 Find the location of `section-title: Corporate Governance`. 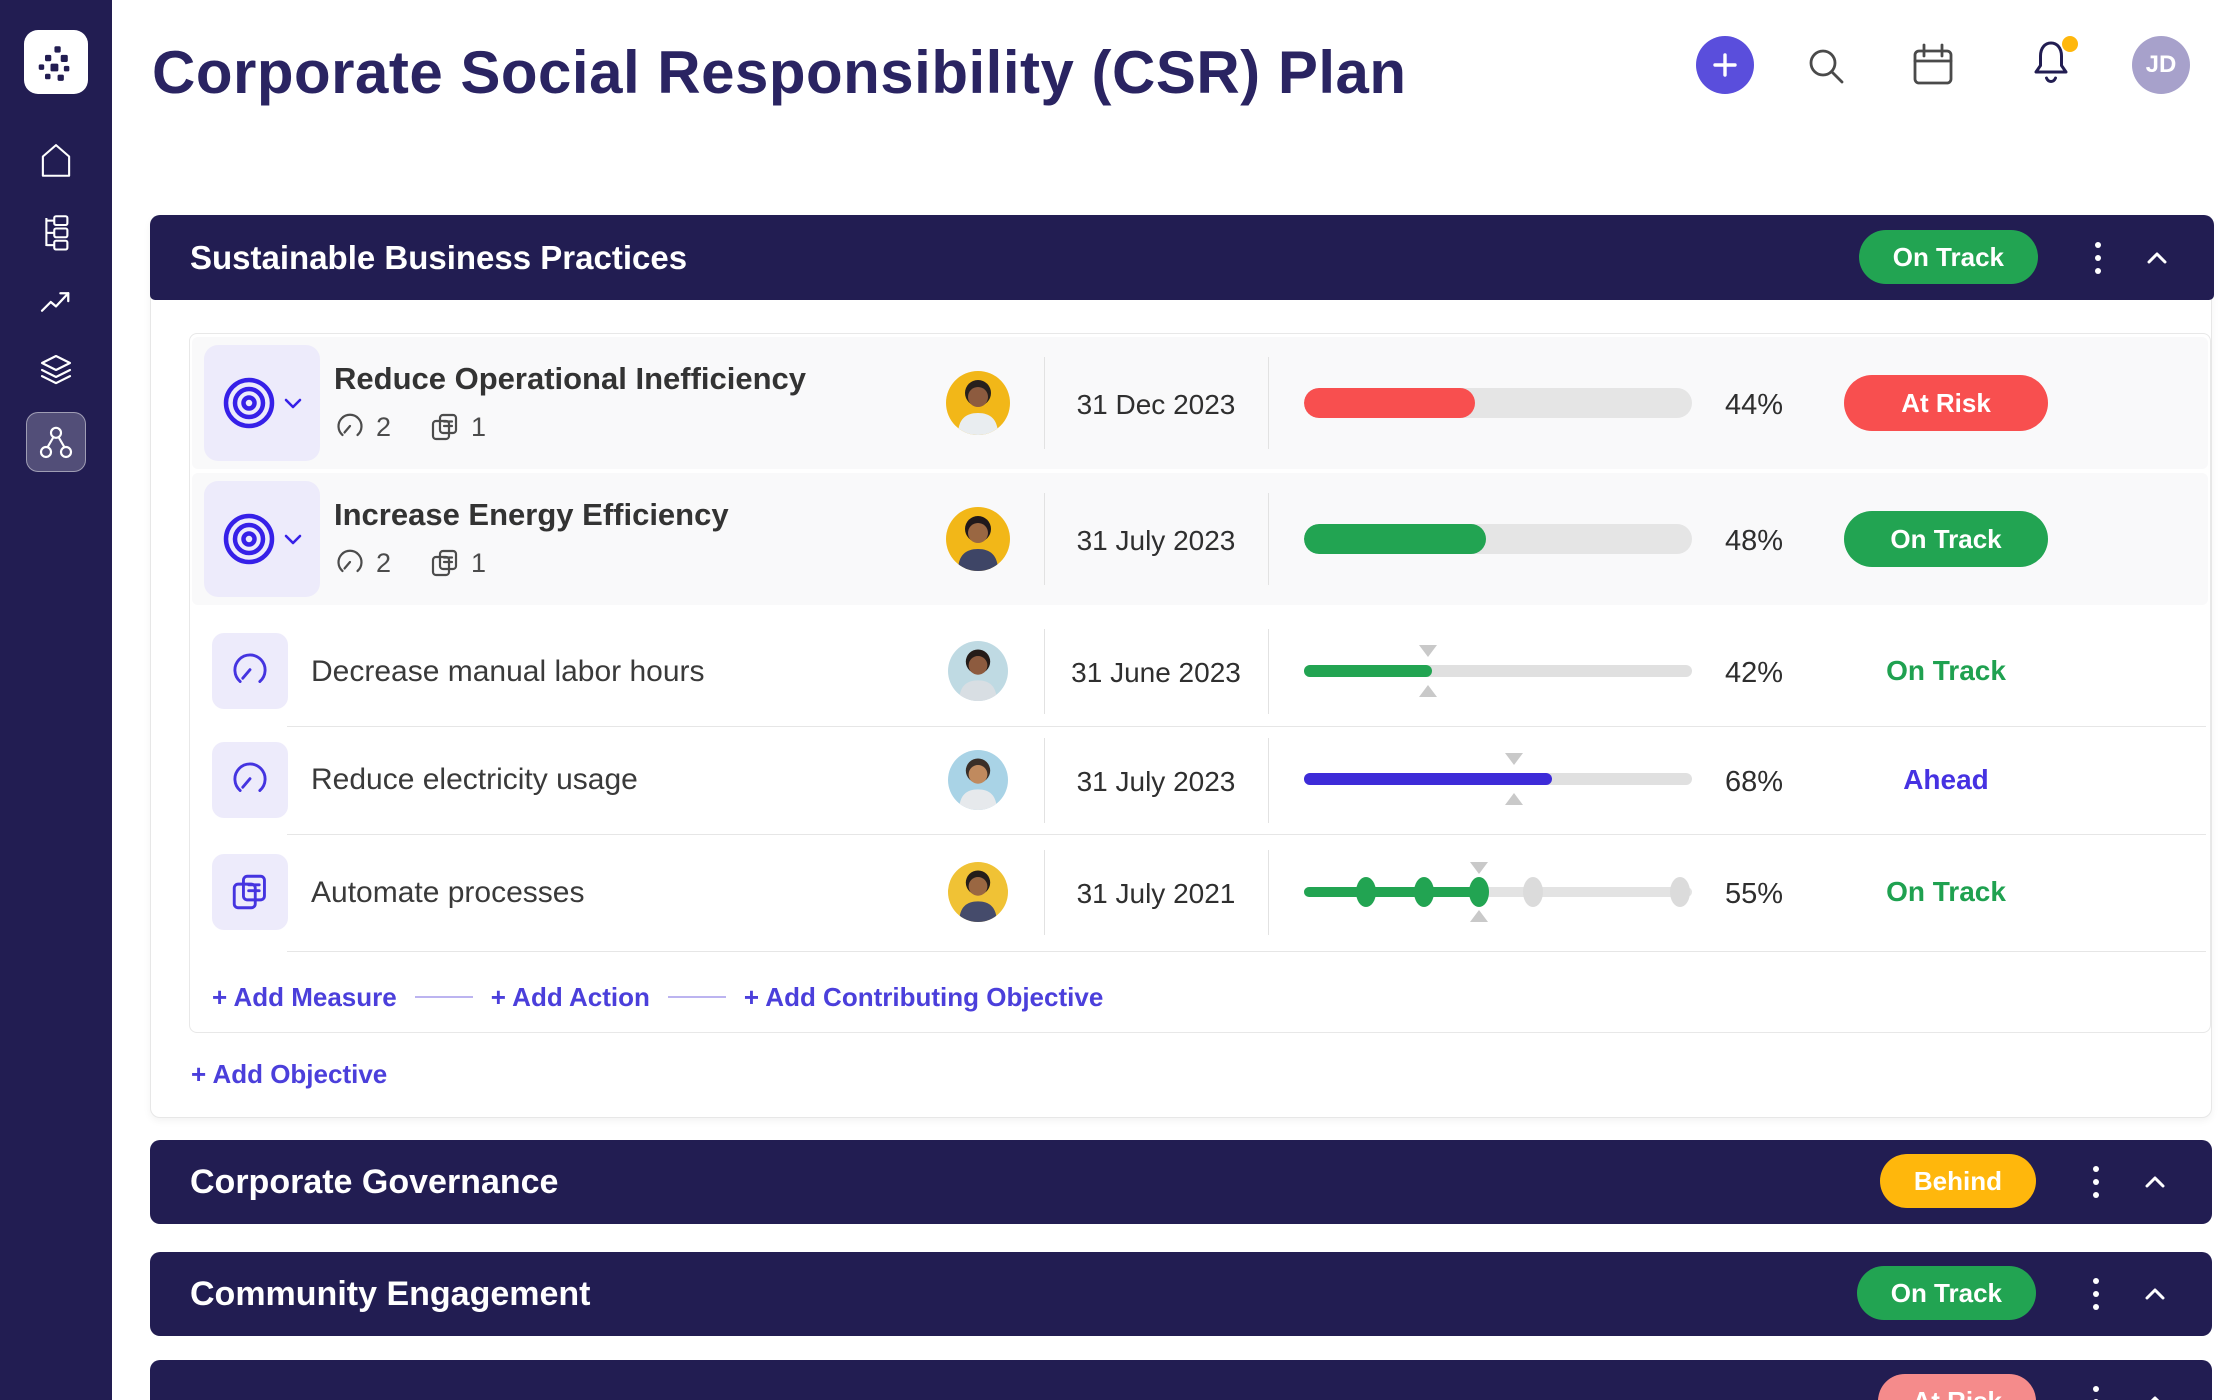

section-title: Corporate Governance is located at coordinates (374, 1181).